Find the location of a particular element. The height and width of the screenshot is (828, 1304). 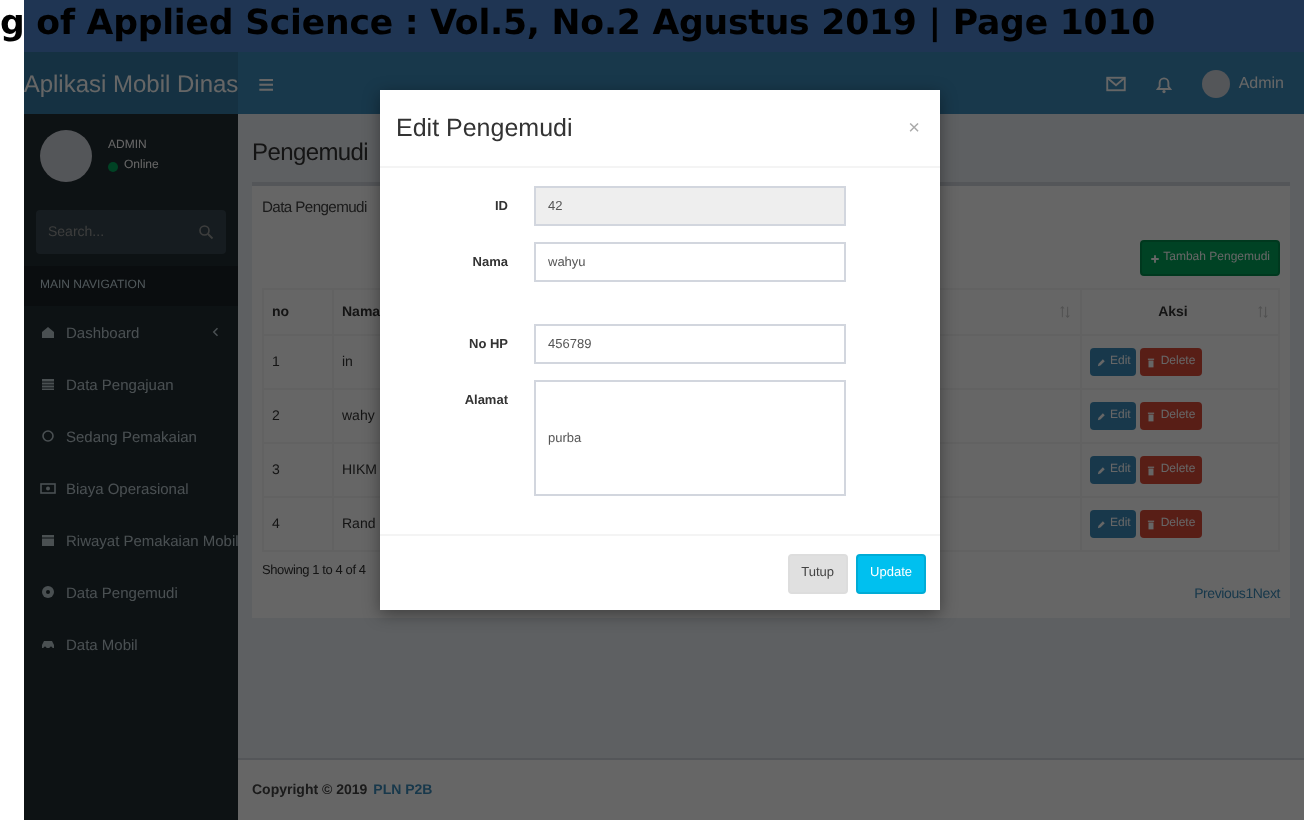

search-icon is located at coordinates (206, 232).